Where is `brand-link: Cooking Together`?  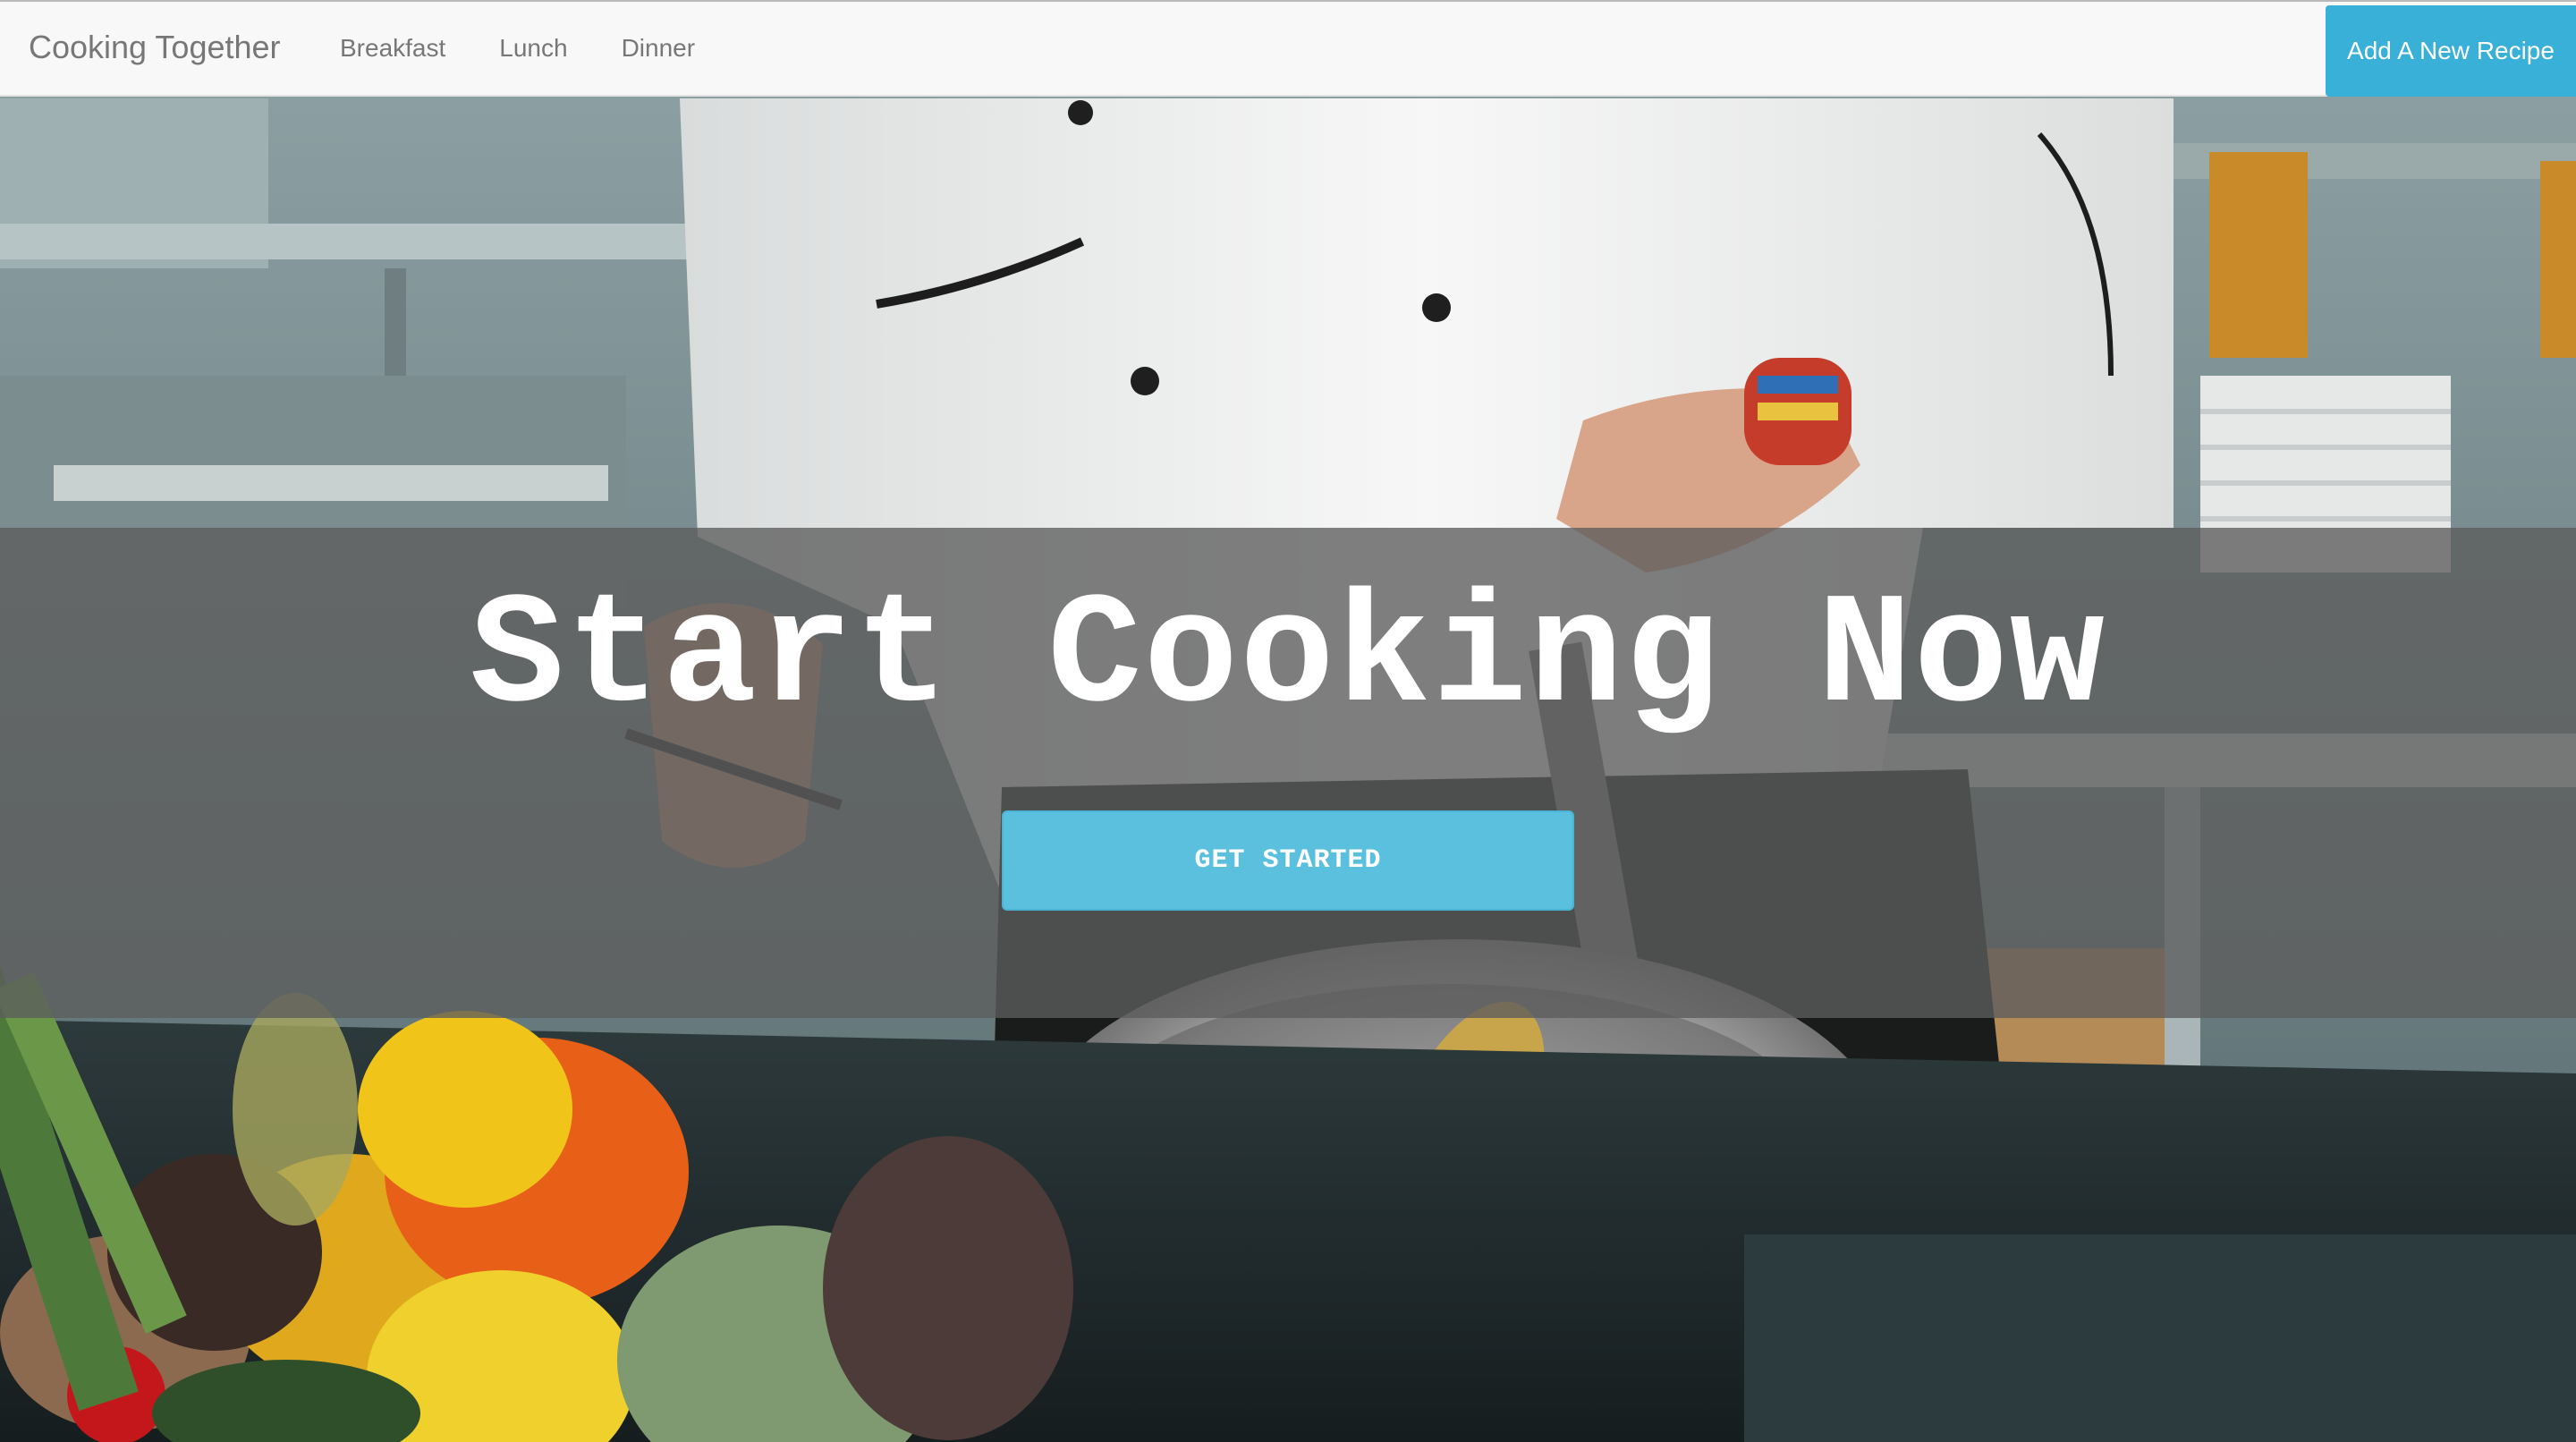 brand-link: Cooking Together is located at coordinates (155, 47).